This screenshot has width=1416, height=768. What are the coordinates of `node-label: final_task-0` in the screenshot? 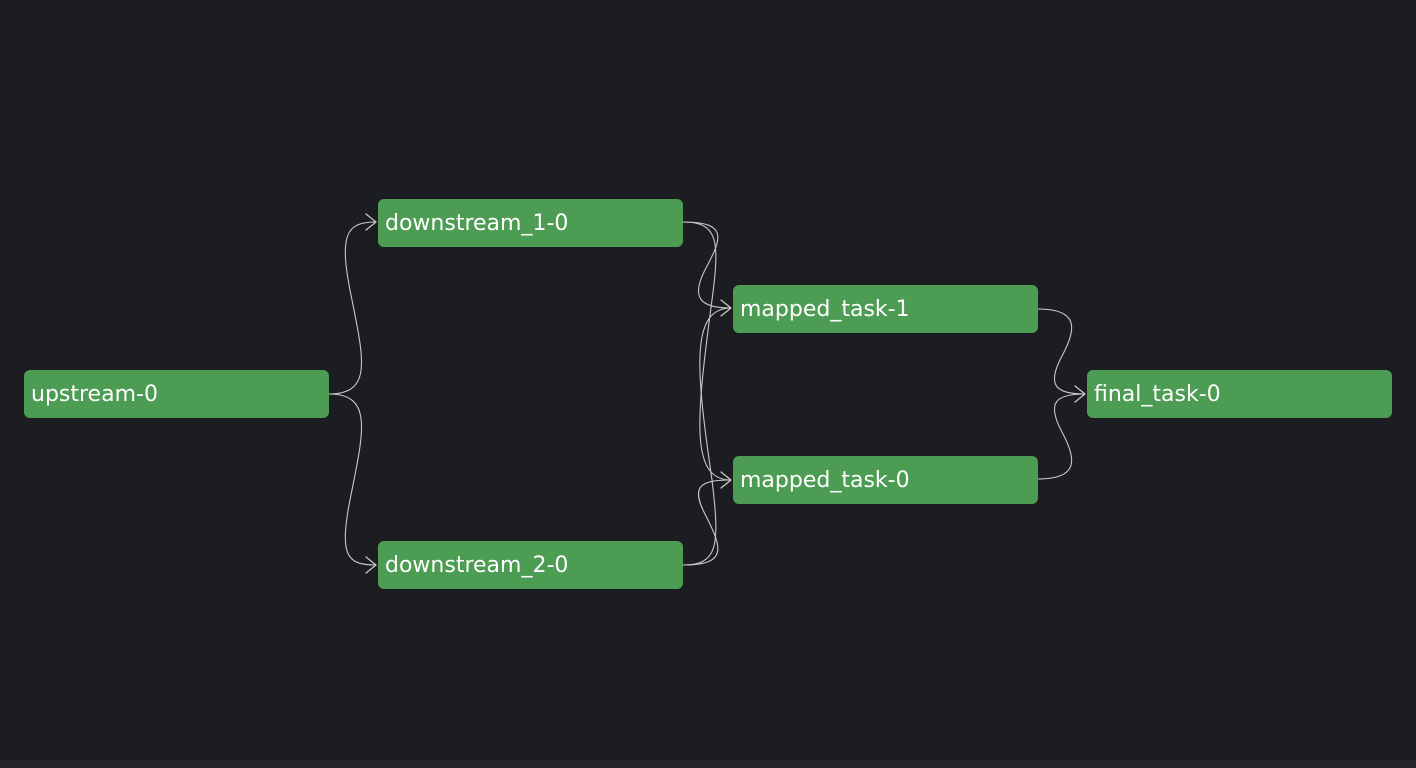 It's located at (1157, 394).